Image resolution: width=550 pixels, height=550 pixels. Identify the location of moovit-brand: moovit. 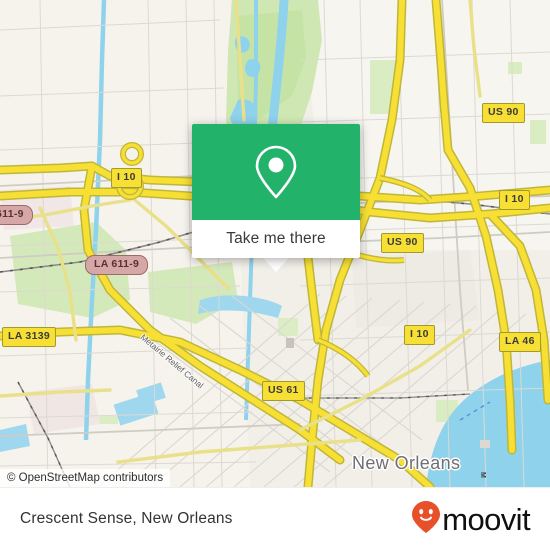
(471, 519).